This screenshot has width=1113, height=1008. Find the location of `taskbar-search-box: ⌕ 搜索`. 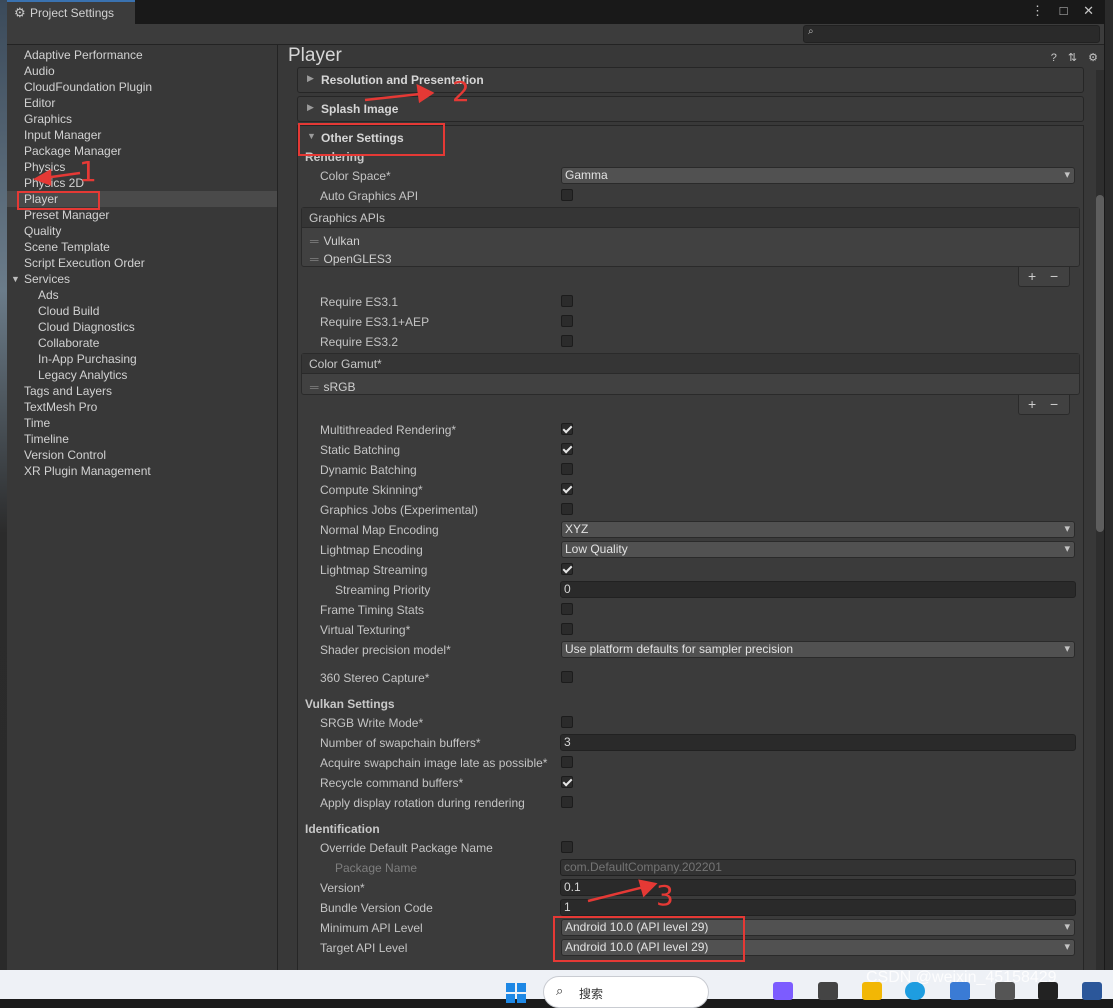

taskbar-search-box: ⌕ 搜索 is located at coordinates (626, 992).